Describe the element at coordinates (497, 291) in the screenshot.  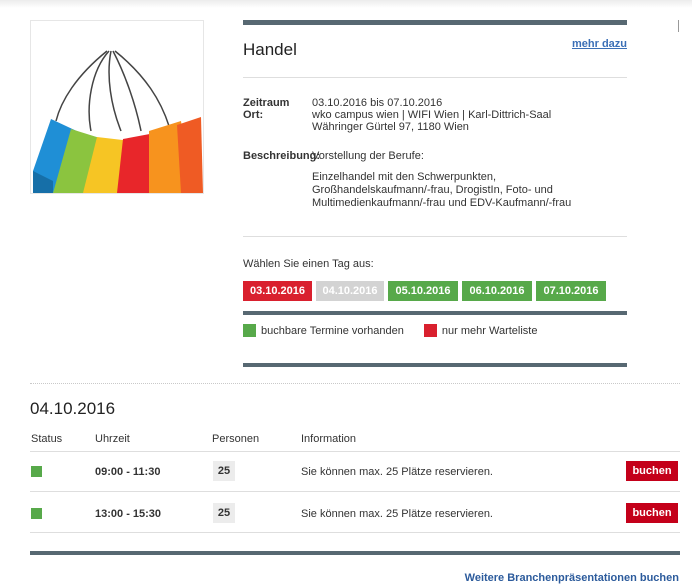
I see `day-button-06: 06.10.2016` at that location.